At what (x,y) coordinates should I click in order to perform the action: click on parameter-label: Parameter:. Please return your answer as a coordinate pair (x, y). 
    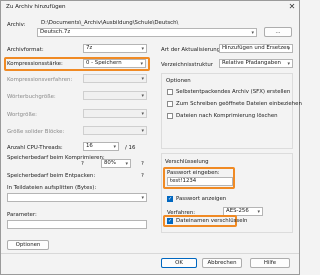
    Looking at the image, I should click on (22, 215).